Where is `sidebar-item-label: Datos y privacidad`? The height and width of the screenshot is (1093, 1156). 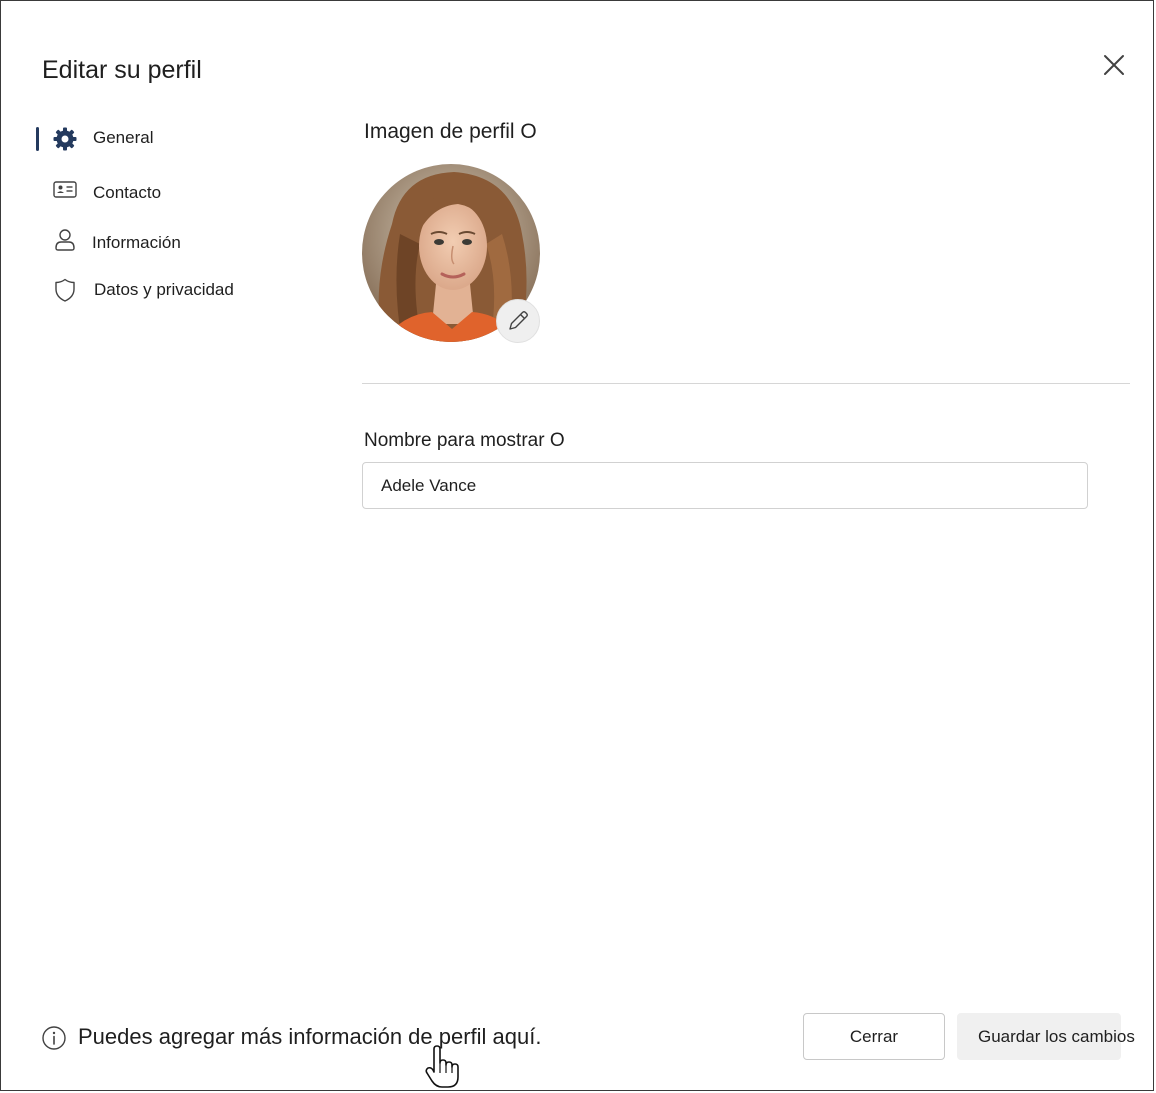
sidebar-item-label: Datos y privacidad is located at coordinates (164, 289).